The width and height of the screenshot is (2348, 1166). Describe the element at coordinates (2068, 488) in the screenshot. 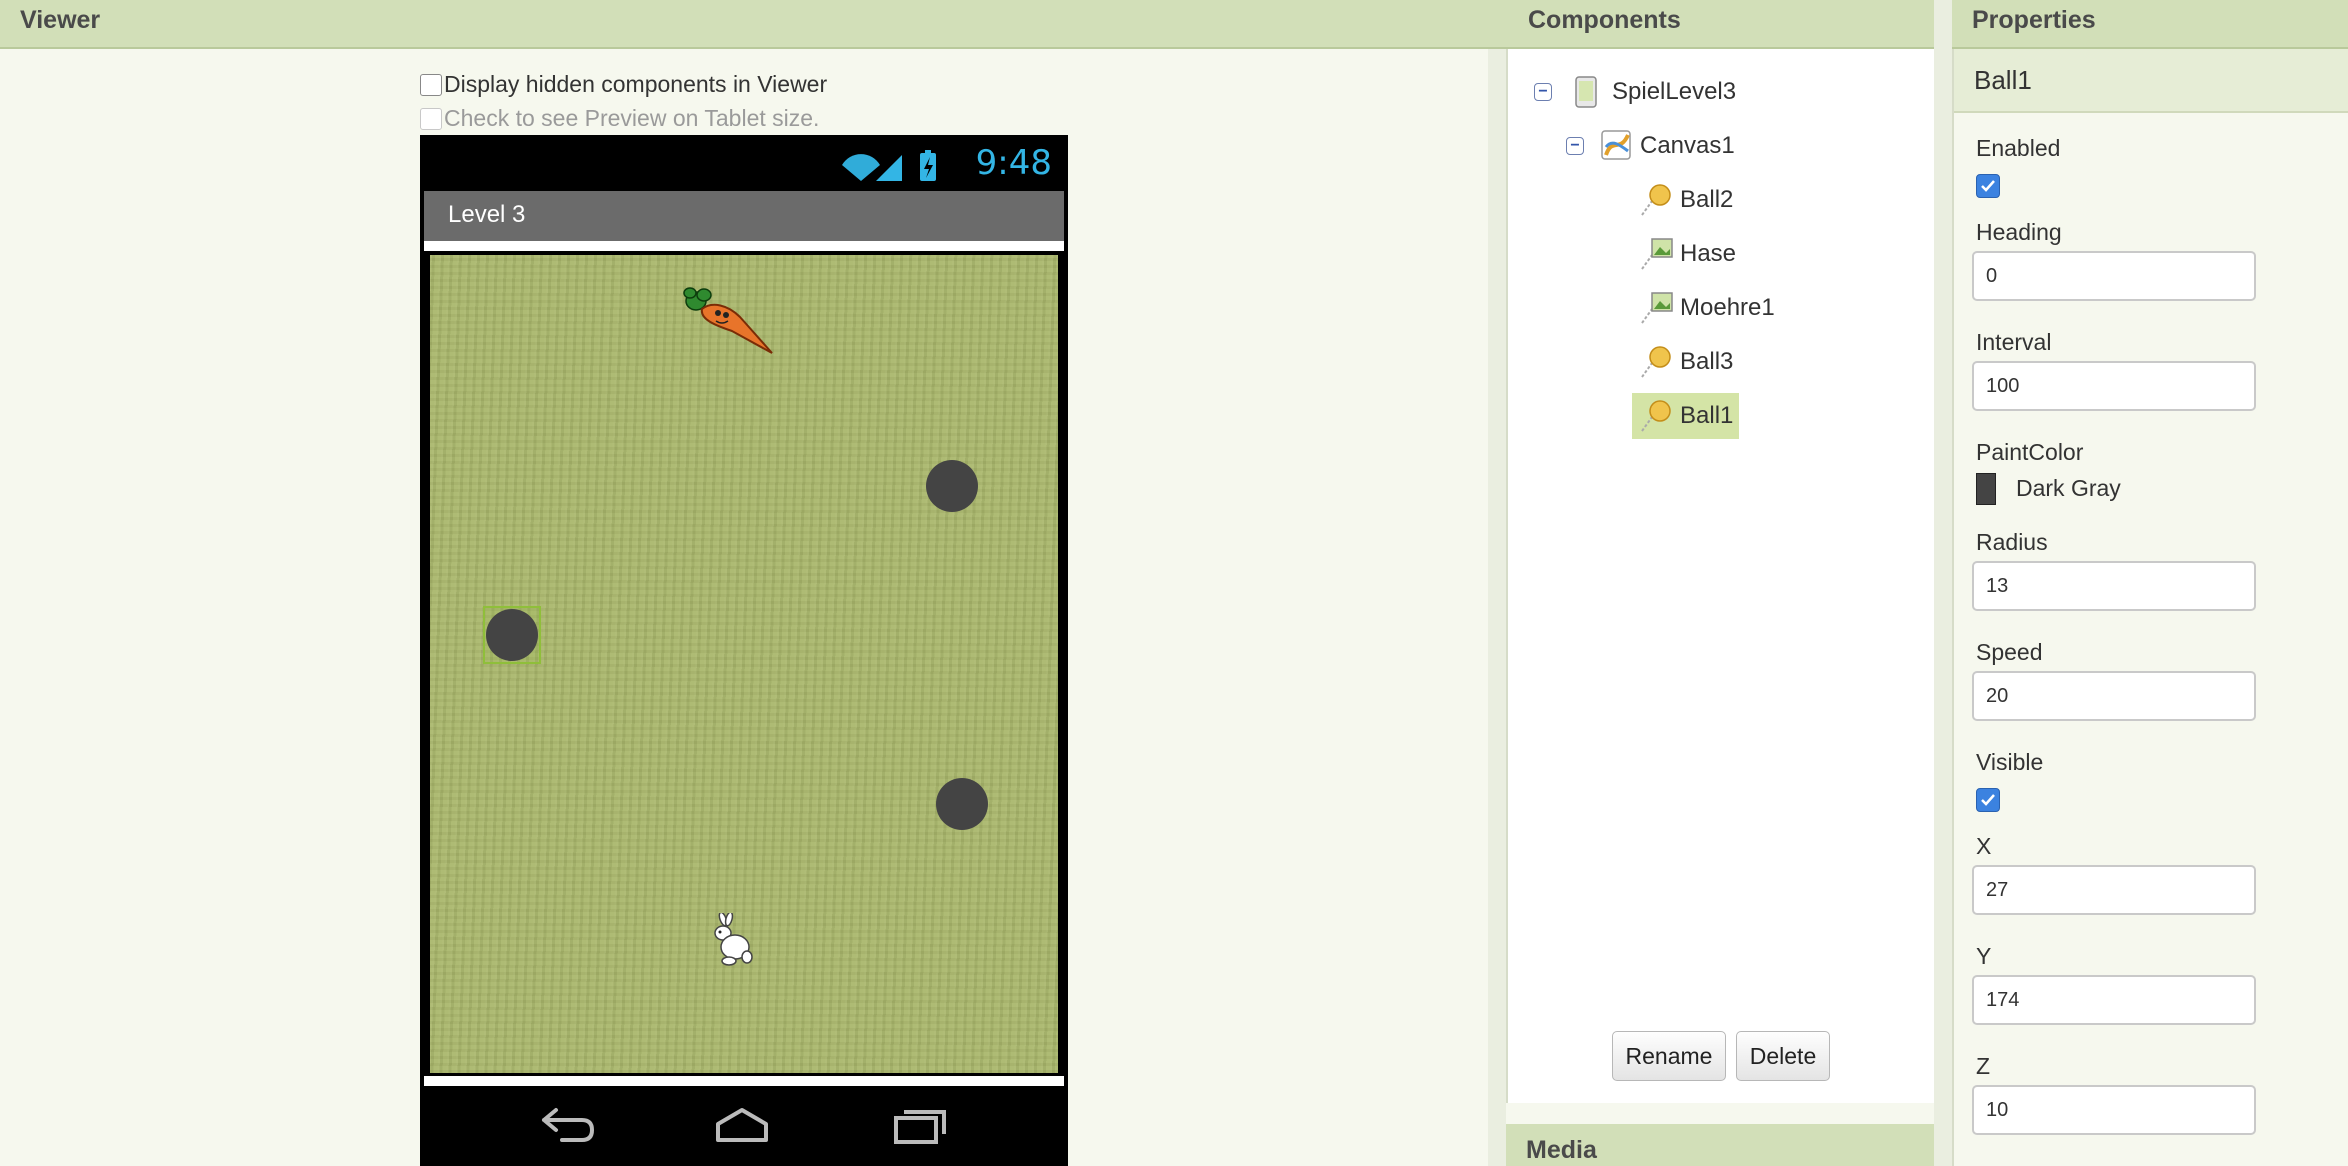

I see `paintcolor-value: Dark Gray` at that location.